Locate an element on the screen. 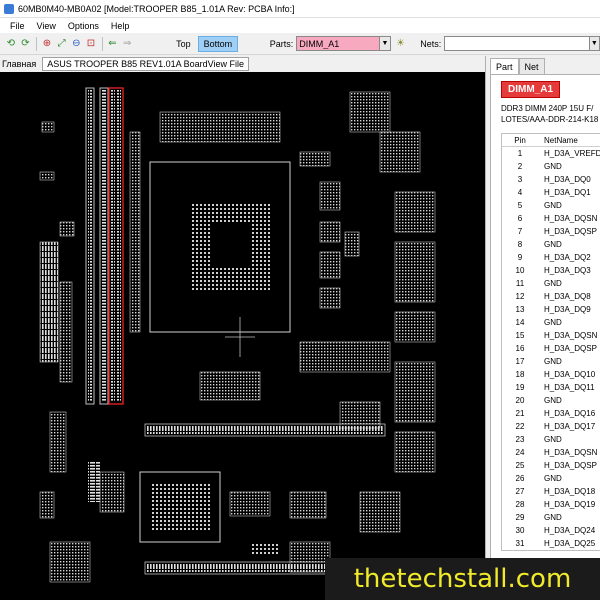 This screenshot has width=600, height=600. zoom-in-icon: ⊕ is located at coordinates (47, 44).